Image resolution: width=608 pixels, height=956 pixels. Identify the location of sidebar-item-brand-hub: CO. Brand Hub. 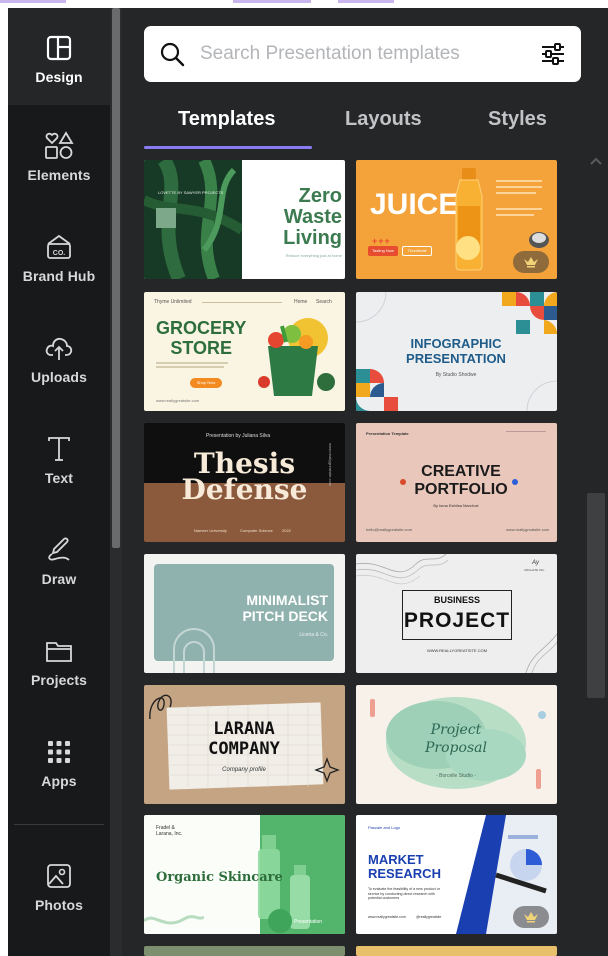
(59, 258).